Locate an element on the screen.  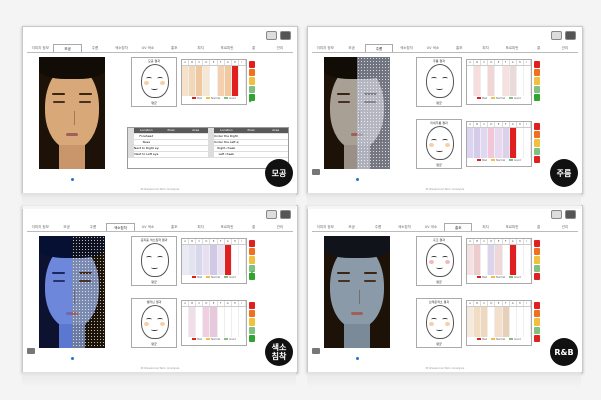
fine-wrinkle-diagram: 미세주름 결과 평균 is located at coordinates (439, 144).